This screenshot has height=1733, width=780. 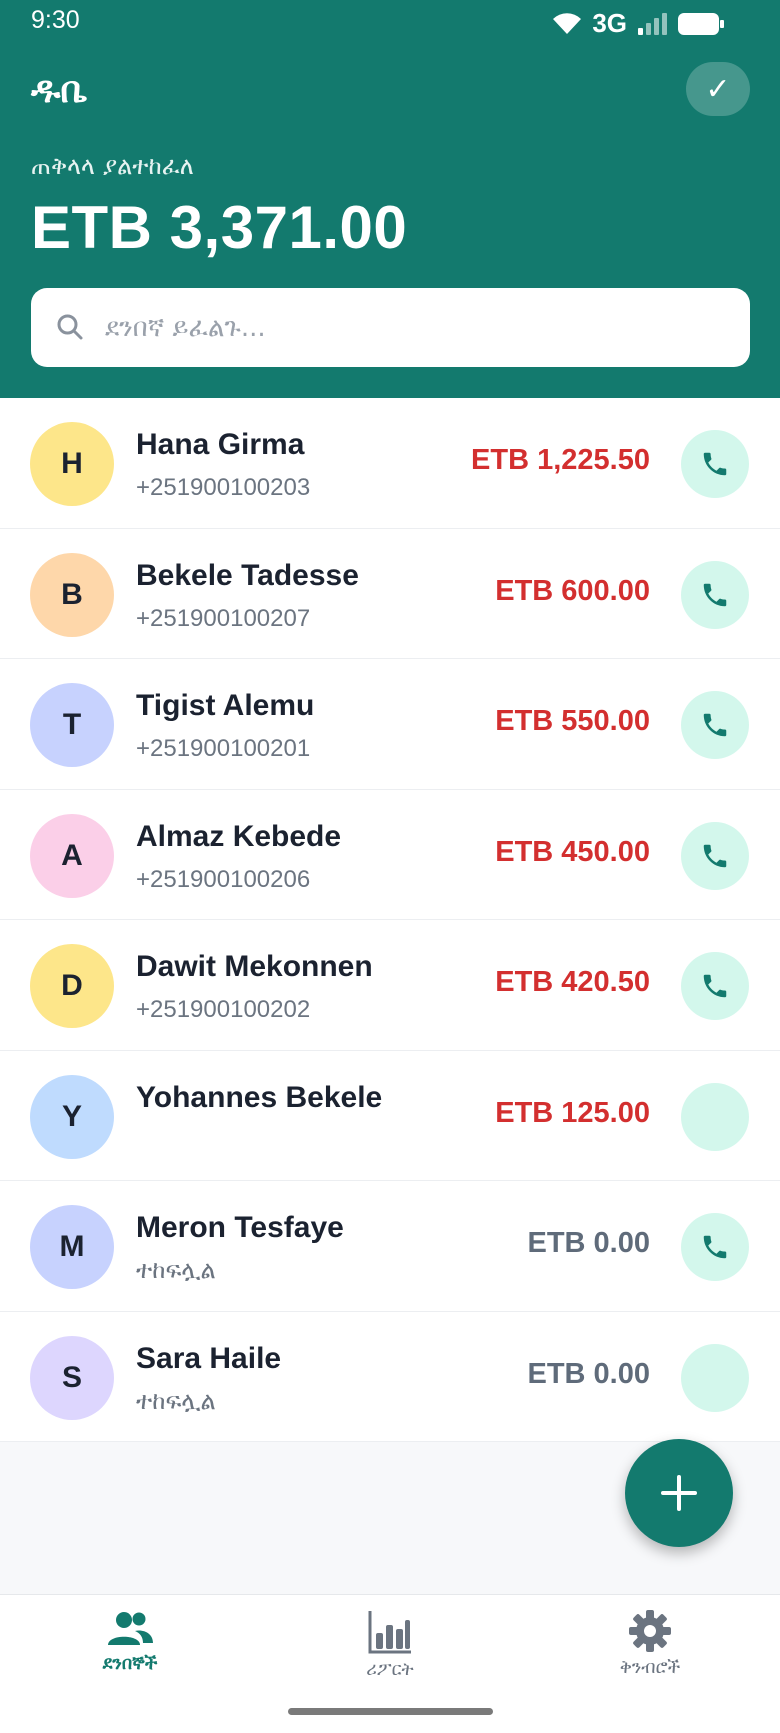 I want to click on customer-row: B Bekele Tadesse +251900100207 ETB 600.00, so click(x=390, y=593).